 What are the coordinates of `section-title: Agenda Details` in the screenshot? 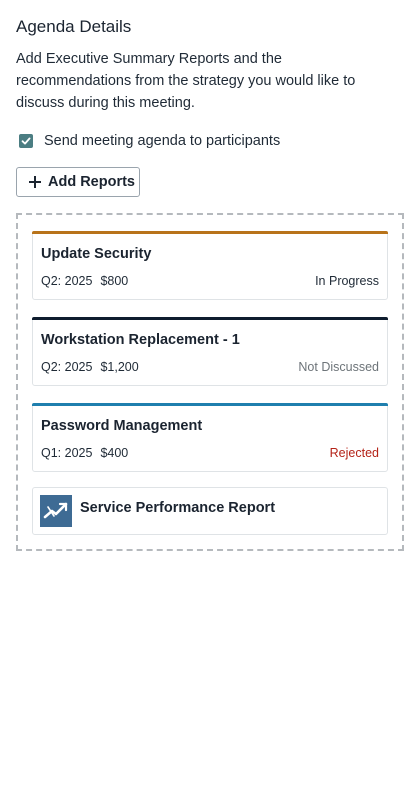 It's located at (74, 26).